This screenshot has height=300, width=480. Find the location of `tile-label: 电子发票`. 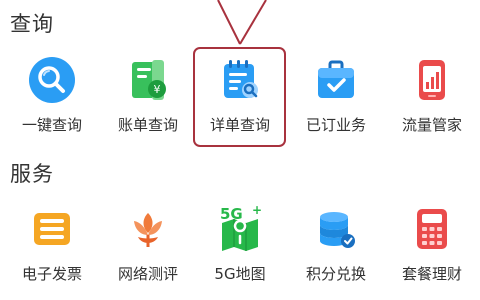

tile-label: 电子发票 is located at coordinates (51, 274).